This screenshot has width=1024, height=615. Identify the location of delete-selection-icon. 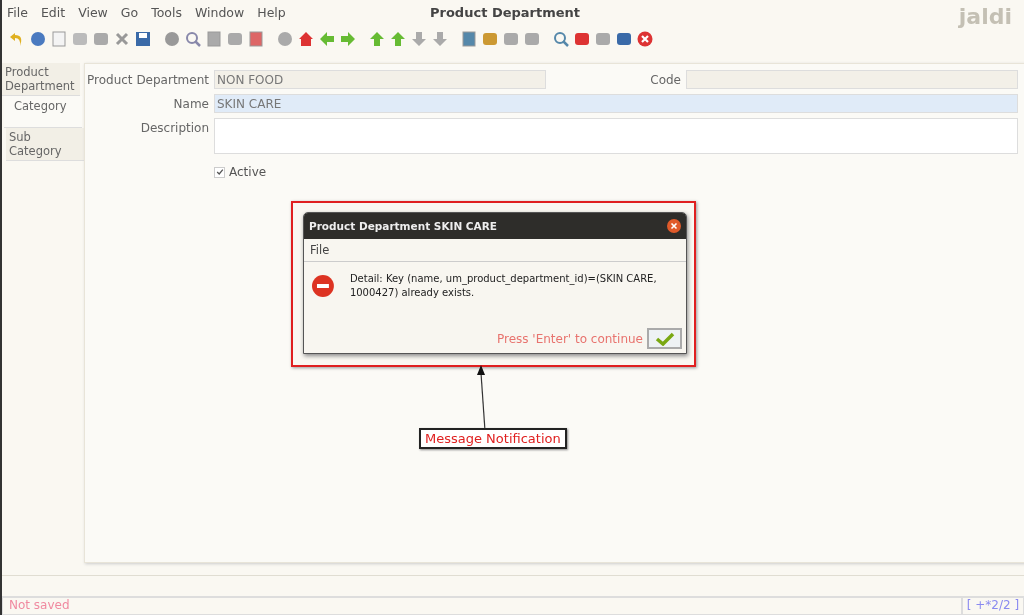
(122, 39).